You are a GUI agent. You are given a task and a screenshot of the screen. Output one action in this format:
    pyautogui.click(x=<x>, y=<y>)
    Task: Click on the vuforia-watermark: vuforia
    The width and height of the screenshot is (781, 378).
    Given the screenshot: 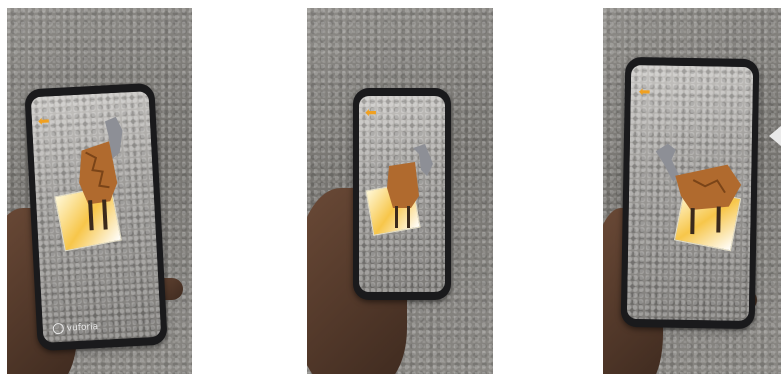 What is the action you would take?
    pyautogui.click(x=75, y=328)
    